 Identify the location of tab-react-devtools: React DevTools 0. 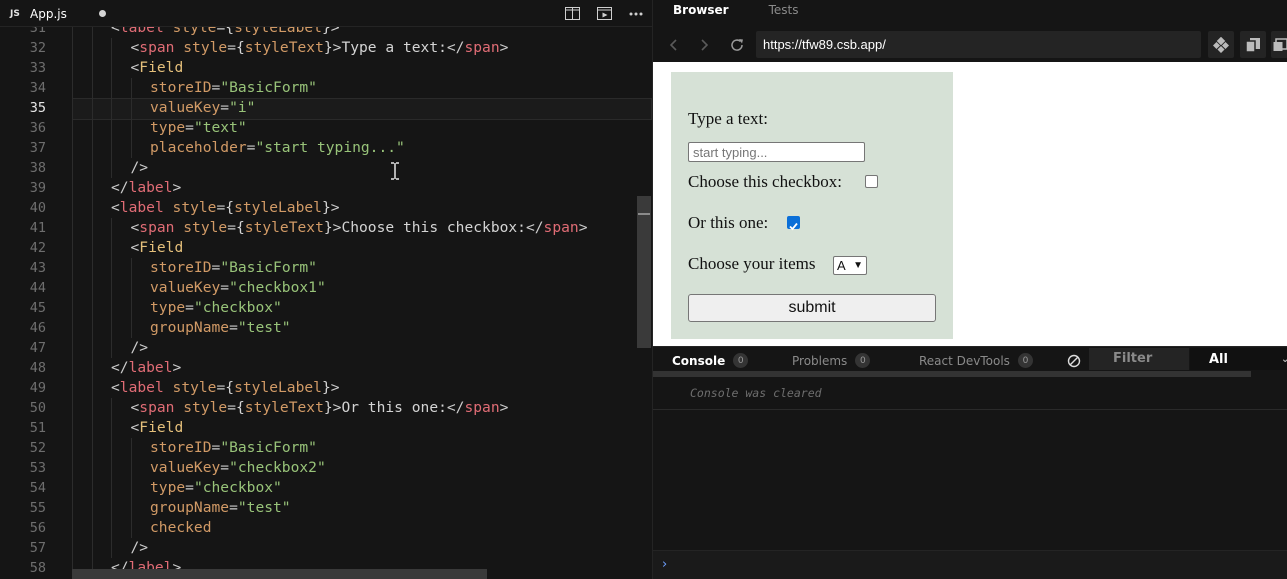
(976, 360).